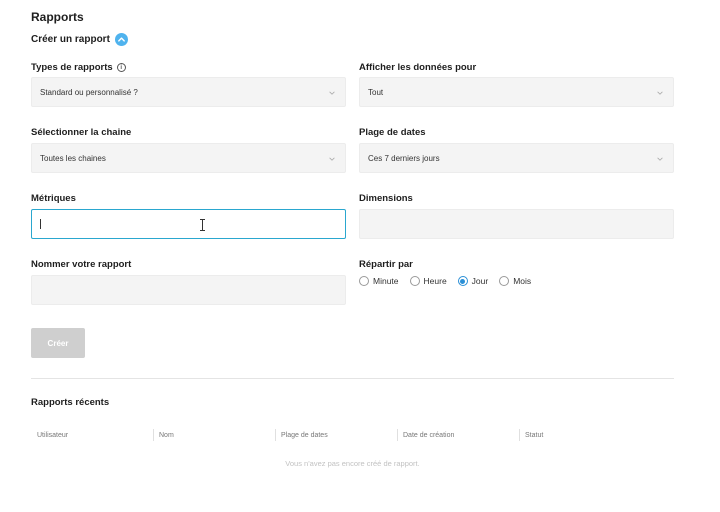  What do you see at coordinates (450, 281) in the screenshot?
I see `split-by-radio-group: Minute Heure Jour Mois` at bounding box center [450, 281].